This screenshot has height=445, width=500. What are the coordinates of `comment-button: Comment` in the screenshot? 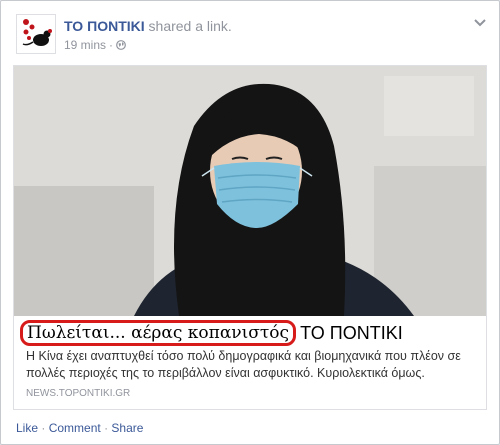 It's located at (75, 428).